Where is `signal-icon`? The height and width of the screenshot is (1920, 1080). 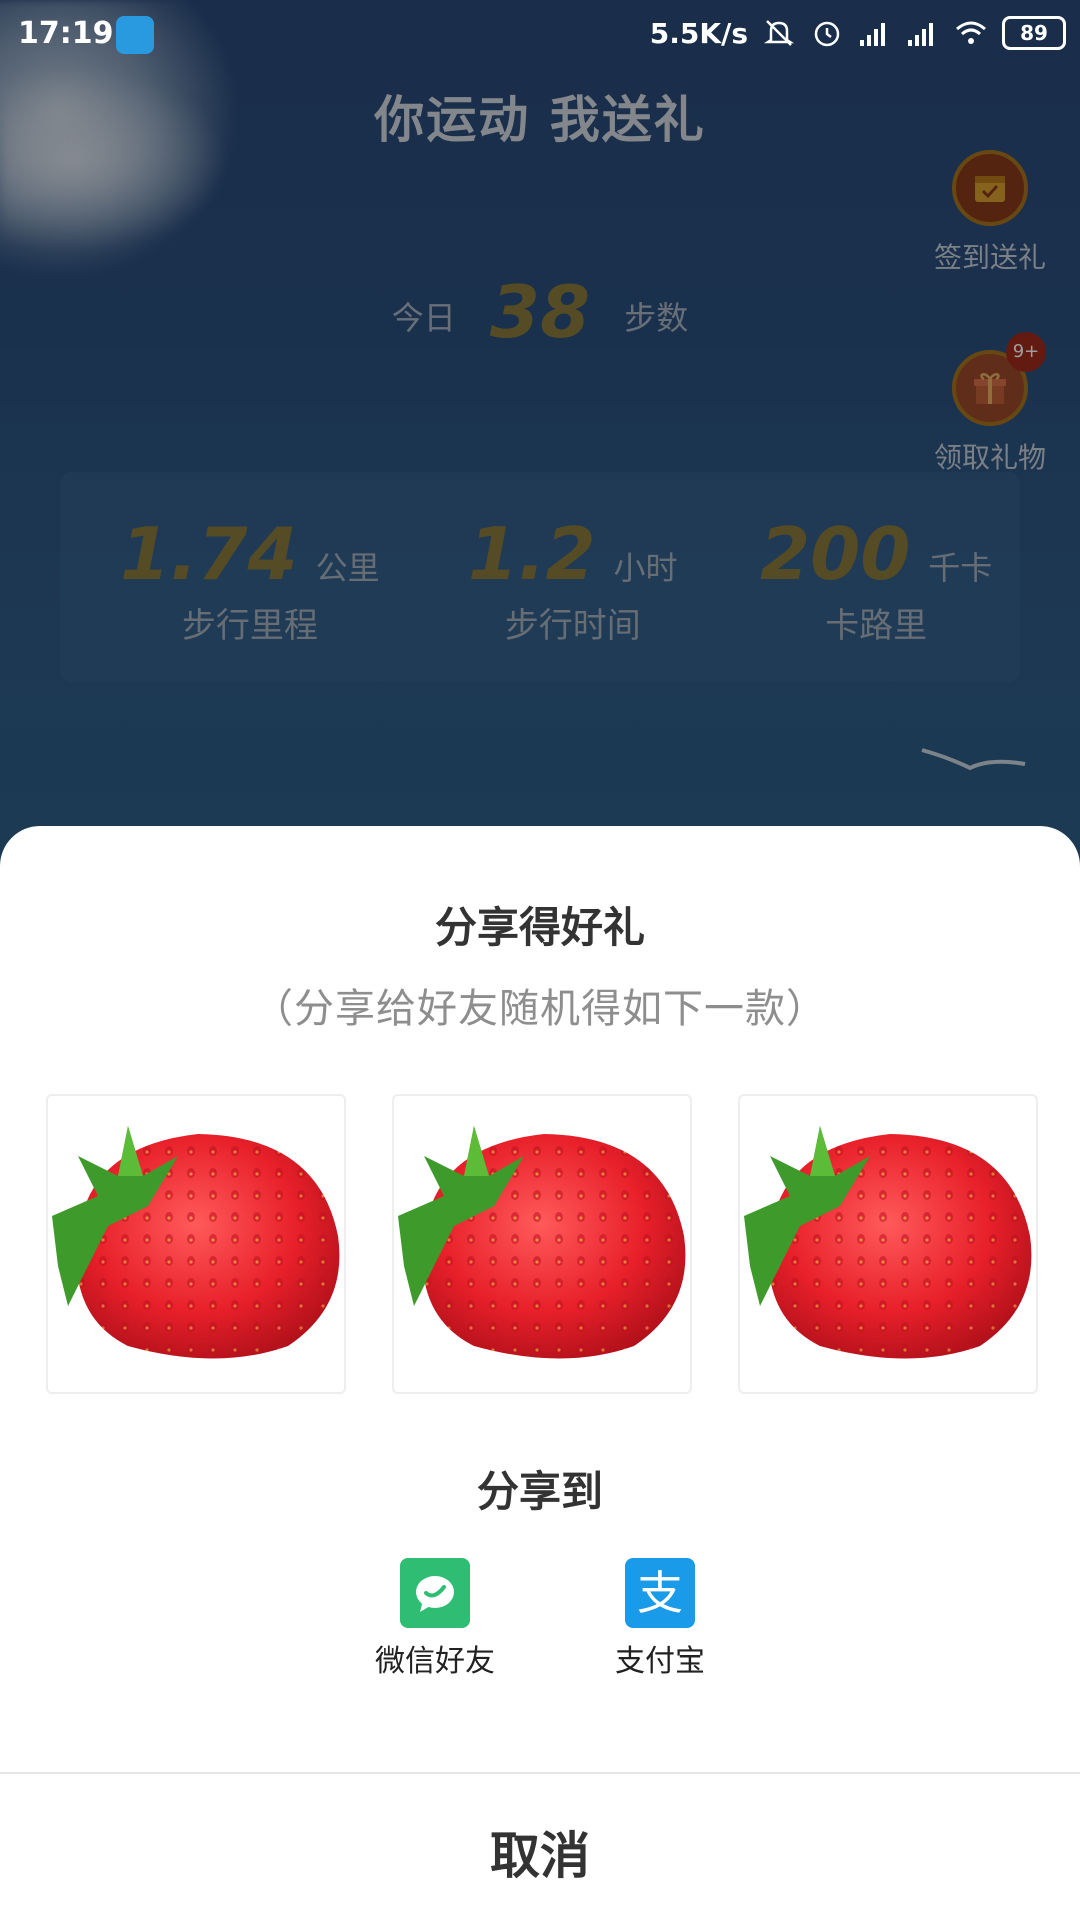 signal-icon is located at coordinates (872, 34).